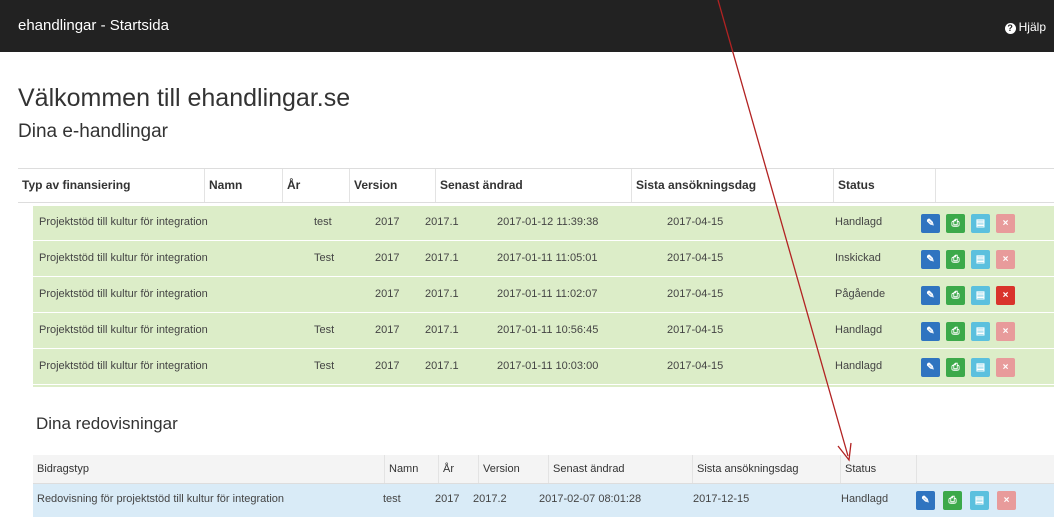 Image resolution: width=1054 pixels, height=525 pixels. I want to click on help-link: ? Hjälp, so click(1025, 27).